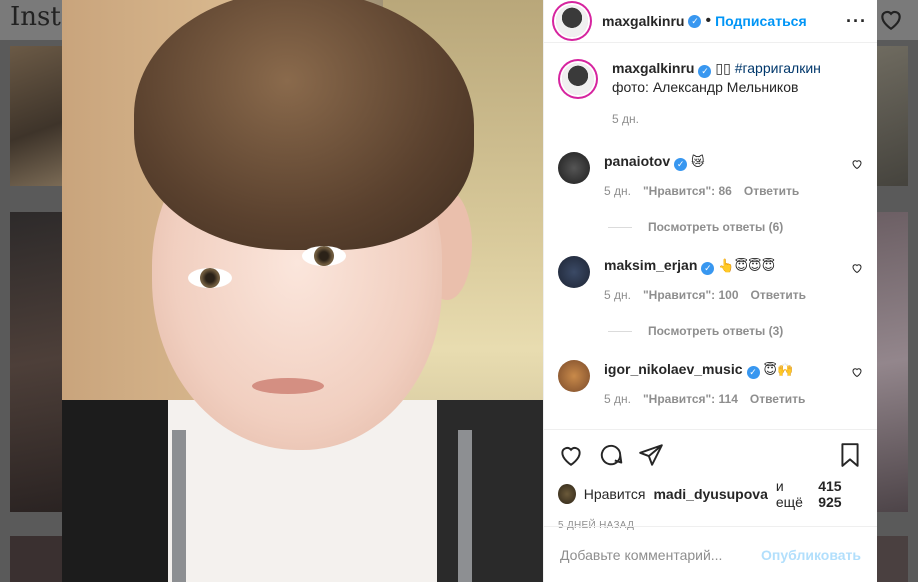  I want to click on liker-username: madi_dyusupova, so click(710, 494).